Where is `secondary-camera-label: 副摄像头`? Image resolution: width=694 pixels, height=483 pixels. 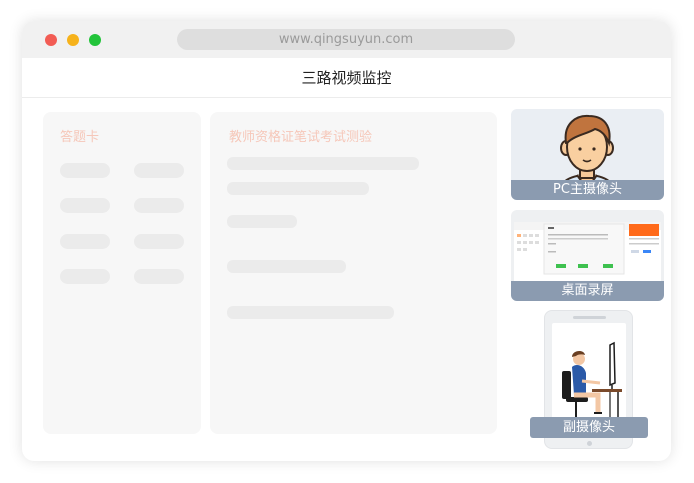
secondary-camera-label: 副摄像头 is located at coordinates (589, 427).